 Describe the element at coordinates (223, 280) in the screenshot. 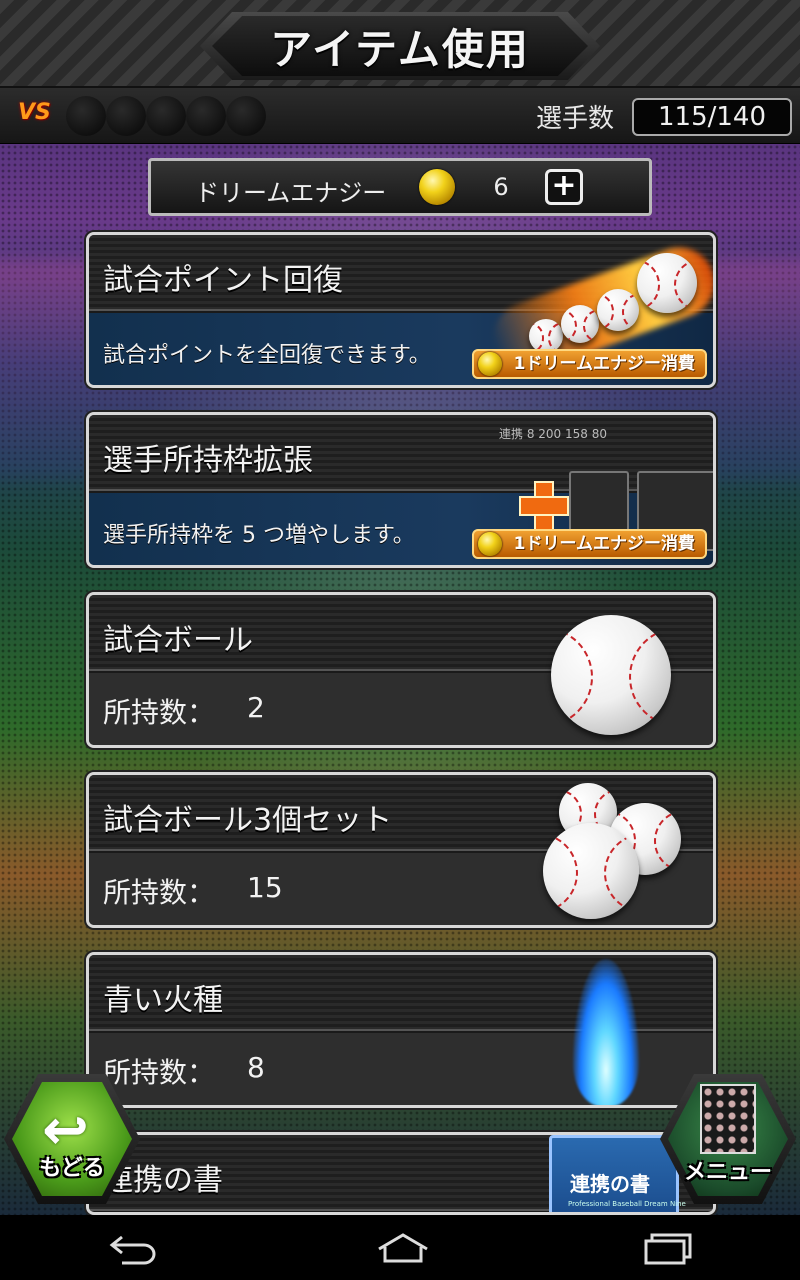

I see `item-title: 試合ポイント回復` at that location.